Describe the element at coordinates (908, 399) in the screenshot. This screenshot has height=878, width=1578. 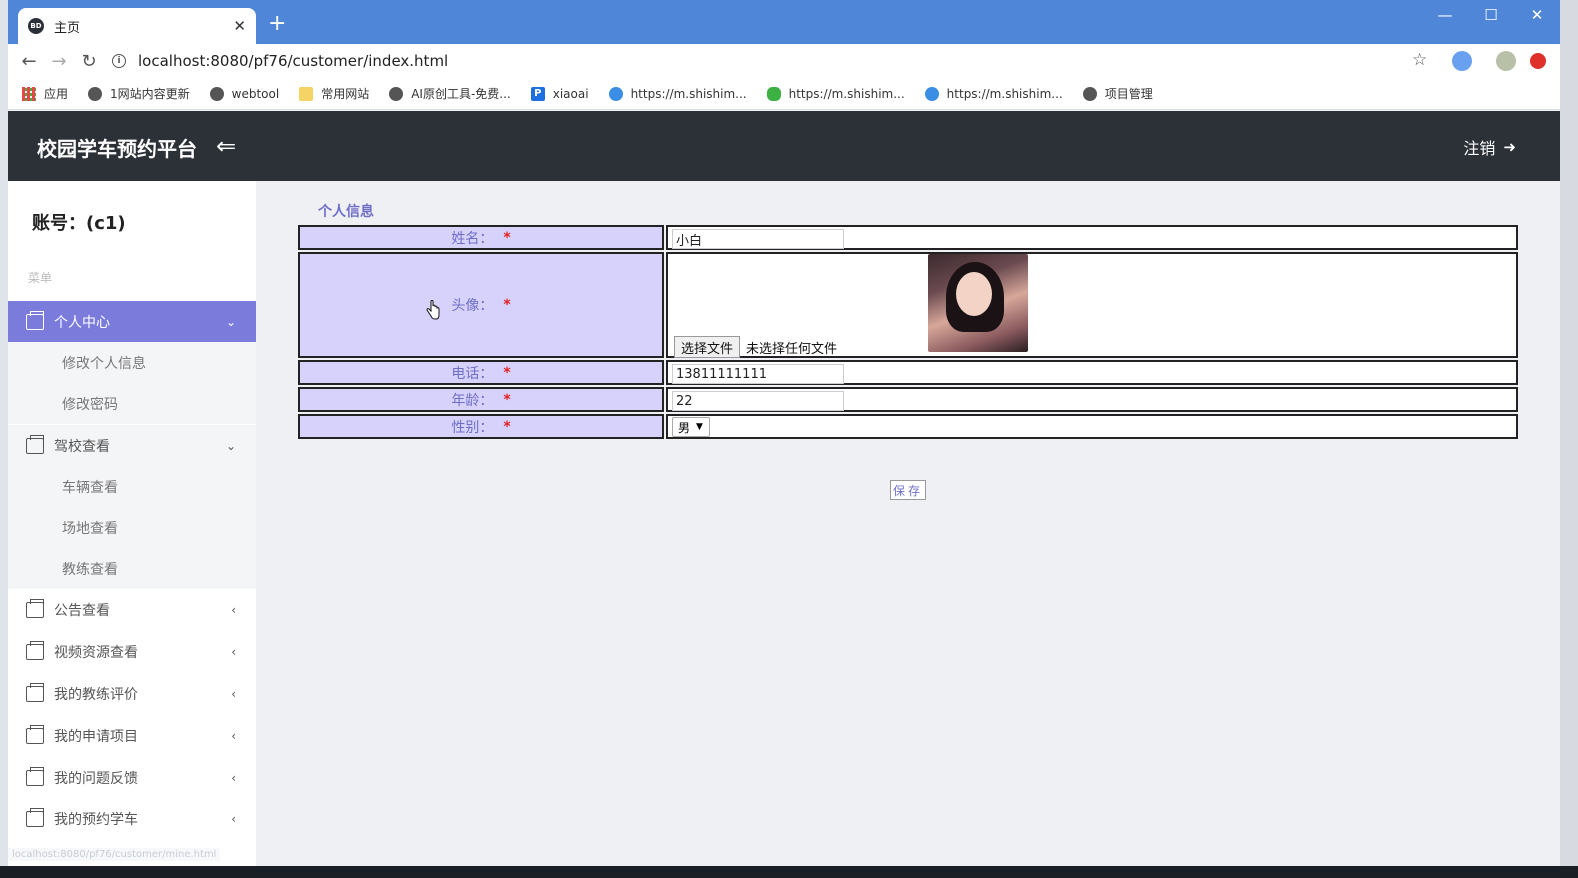
I see `form-row-age: 年龄： *` at that location.